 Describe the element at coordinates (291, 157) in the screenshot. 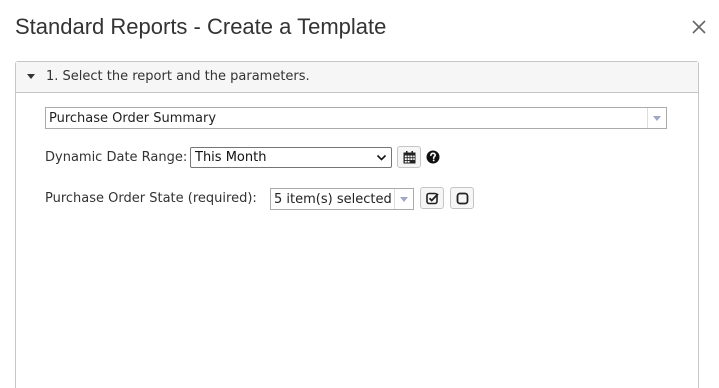

I see `date-range-select: This Month` at that location.